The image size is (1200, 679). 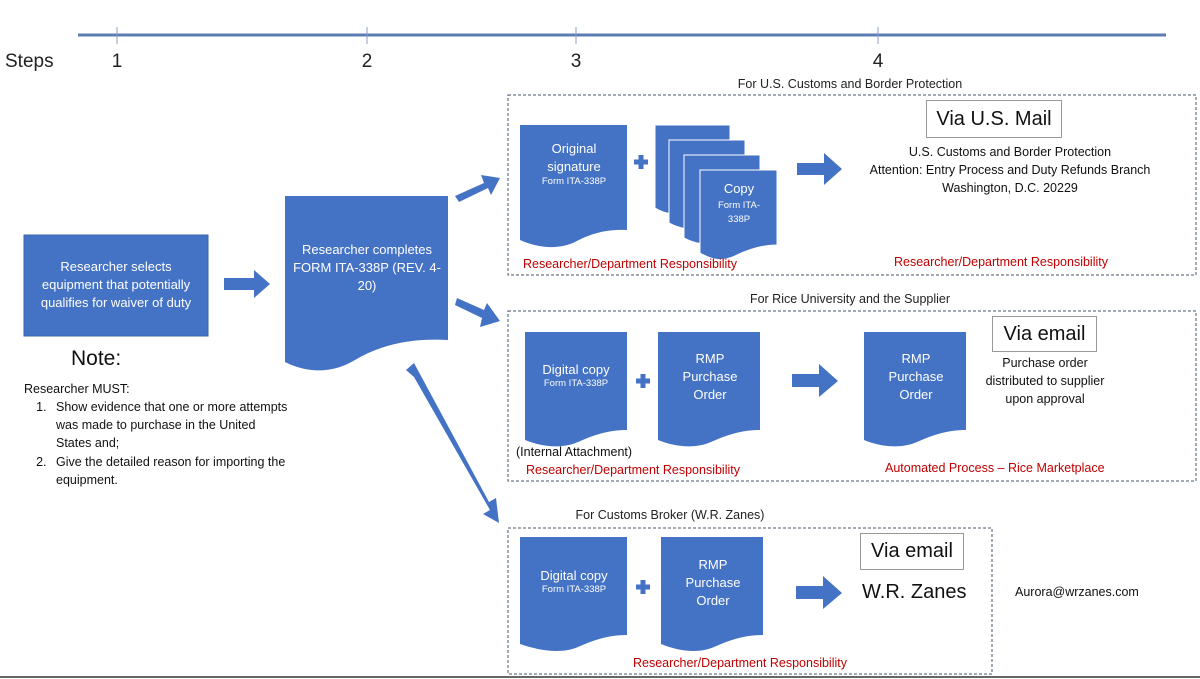 What do you see at coordinates (713, 583) in the screenshot?
I see `broker-rmp-po-text: RMP Purchase Order` at bounding box center [713, 583].